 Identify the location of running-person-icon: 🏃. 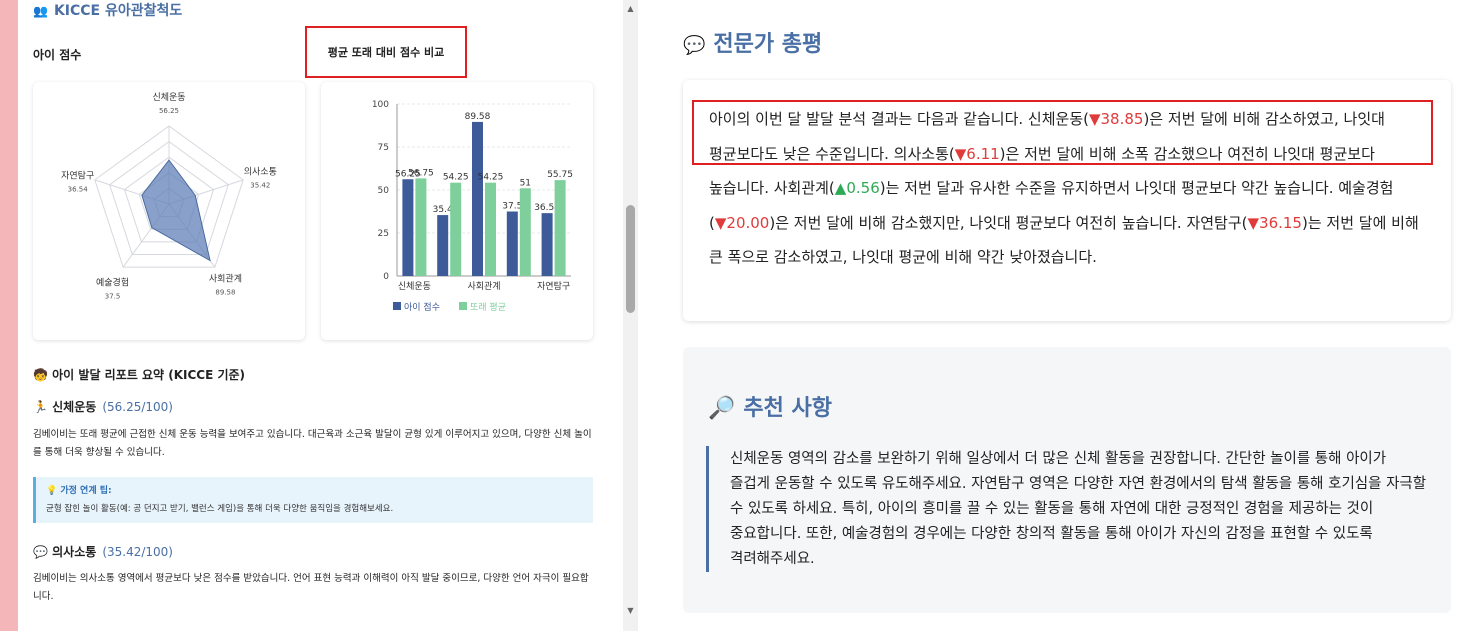
(40, 407).